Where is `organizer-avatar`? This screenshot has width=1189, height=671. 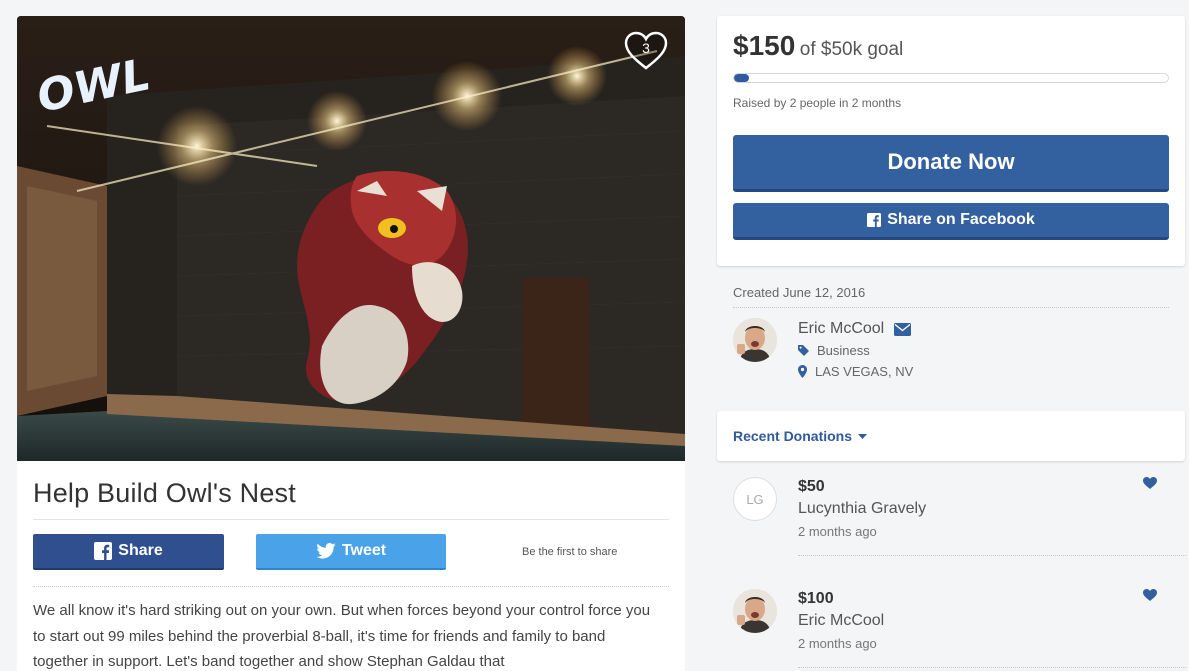
organizer-avatar is located at coordinates (755, 340).